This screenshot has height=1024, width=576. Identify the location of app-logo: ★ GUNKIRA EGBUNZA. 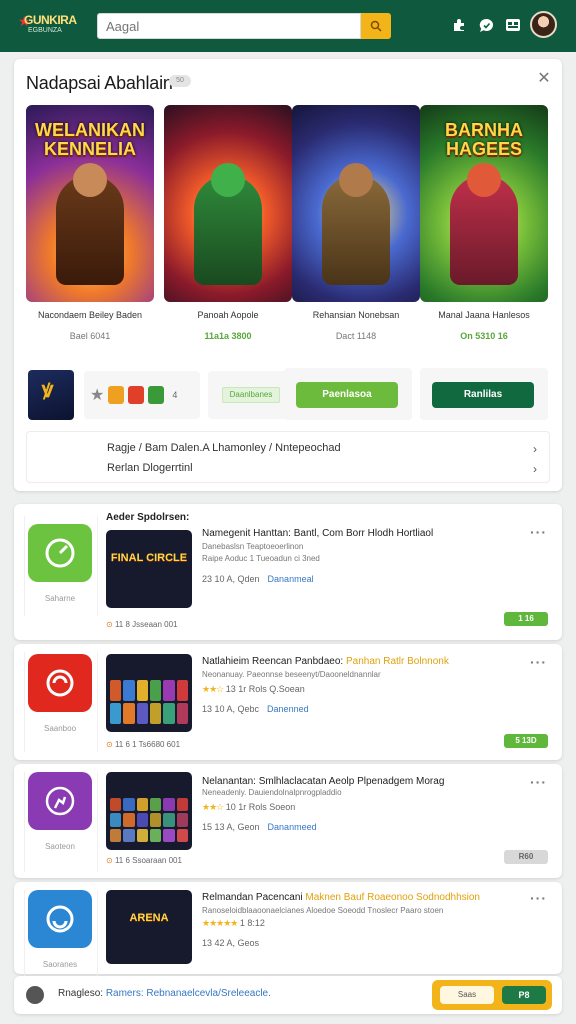
(50, 25).